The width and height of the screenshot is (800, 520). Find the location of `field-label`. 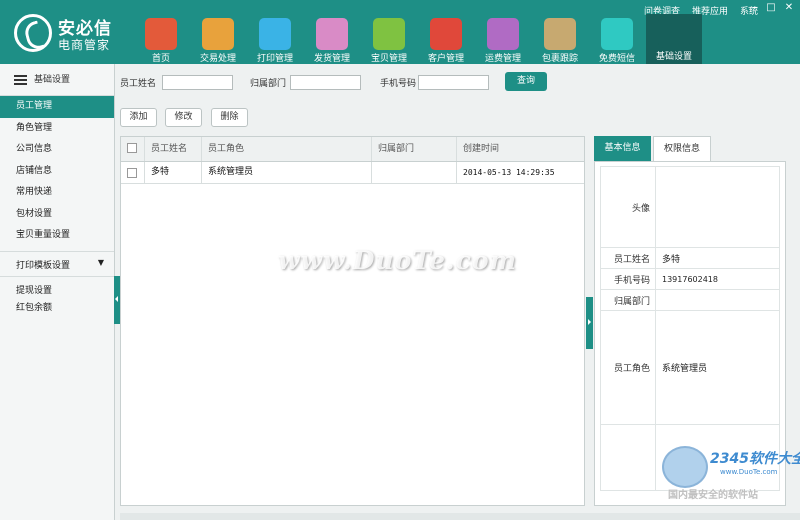

field-label is located at coordinates (628, 457).